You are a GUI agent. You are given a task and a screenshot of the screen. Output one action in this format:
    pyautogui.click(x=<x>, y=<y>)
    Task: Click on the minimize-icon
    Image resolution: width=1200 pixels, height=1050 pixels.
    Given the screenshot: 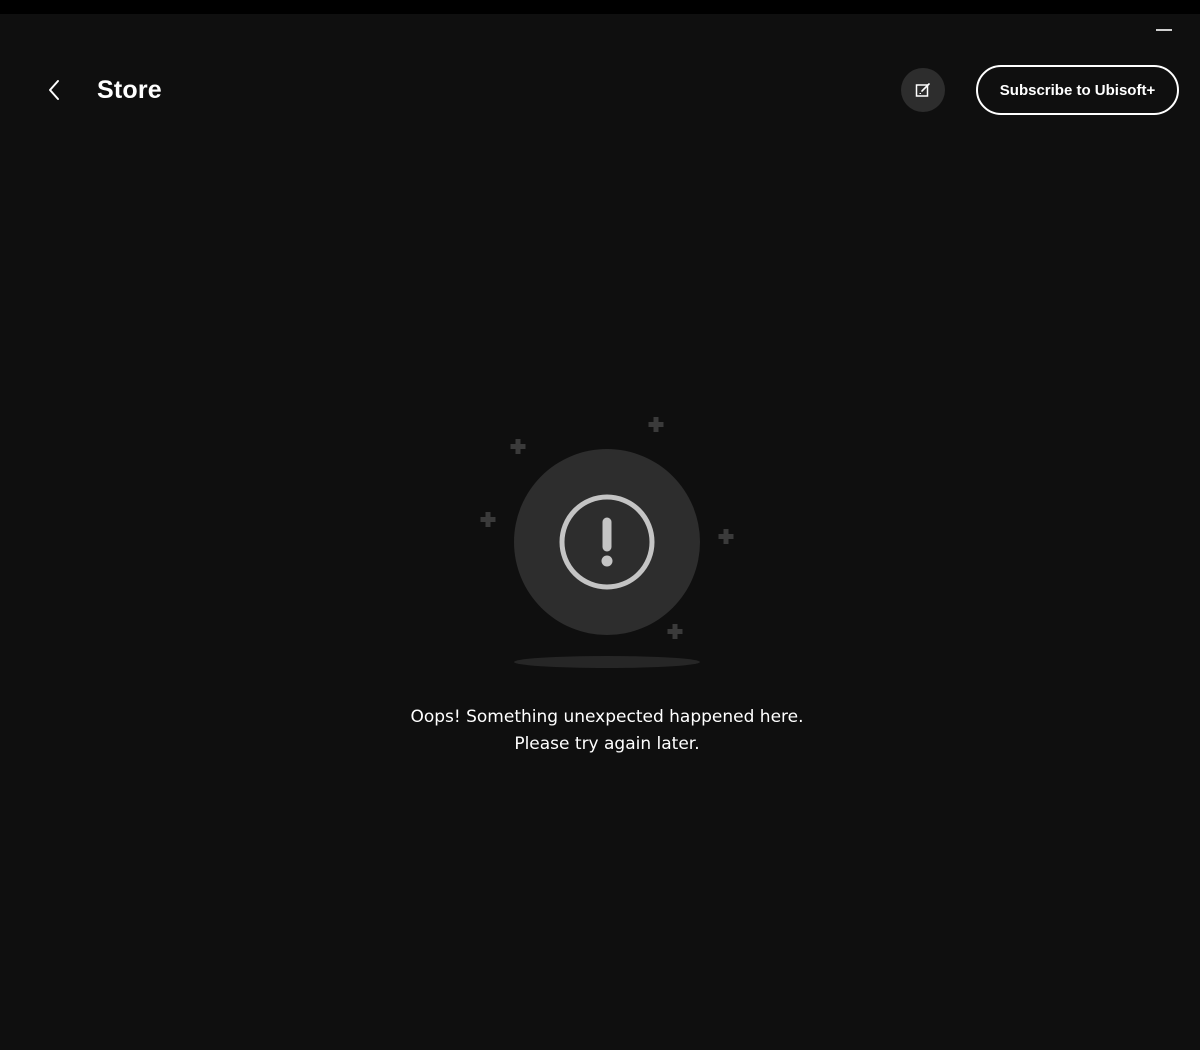 What is the action you would take?
    pyautogui.click(x=1164, y=30)
    